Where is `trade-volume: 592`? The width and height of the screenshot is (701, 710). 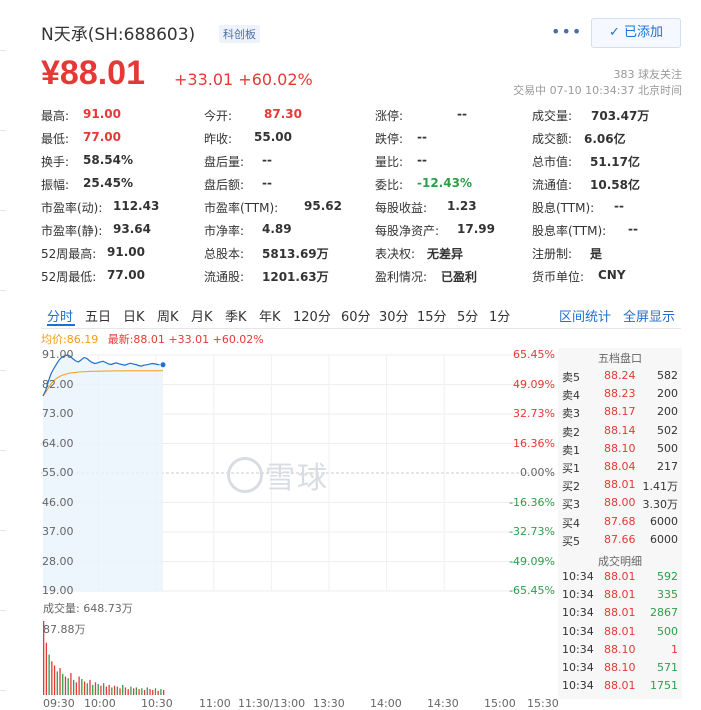 trade-volume: 592 is located at coordinates (667, 576).